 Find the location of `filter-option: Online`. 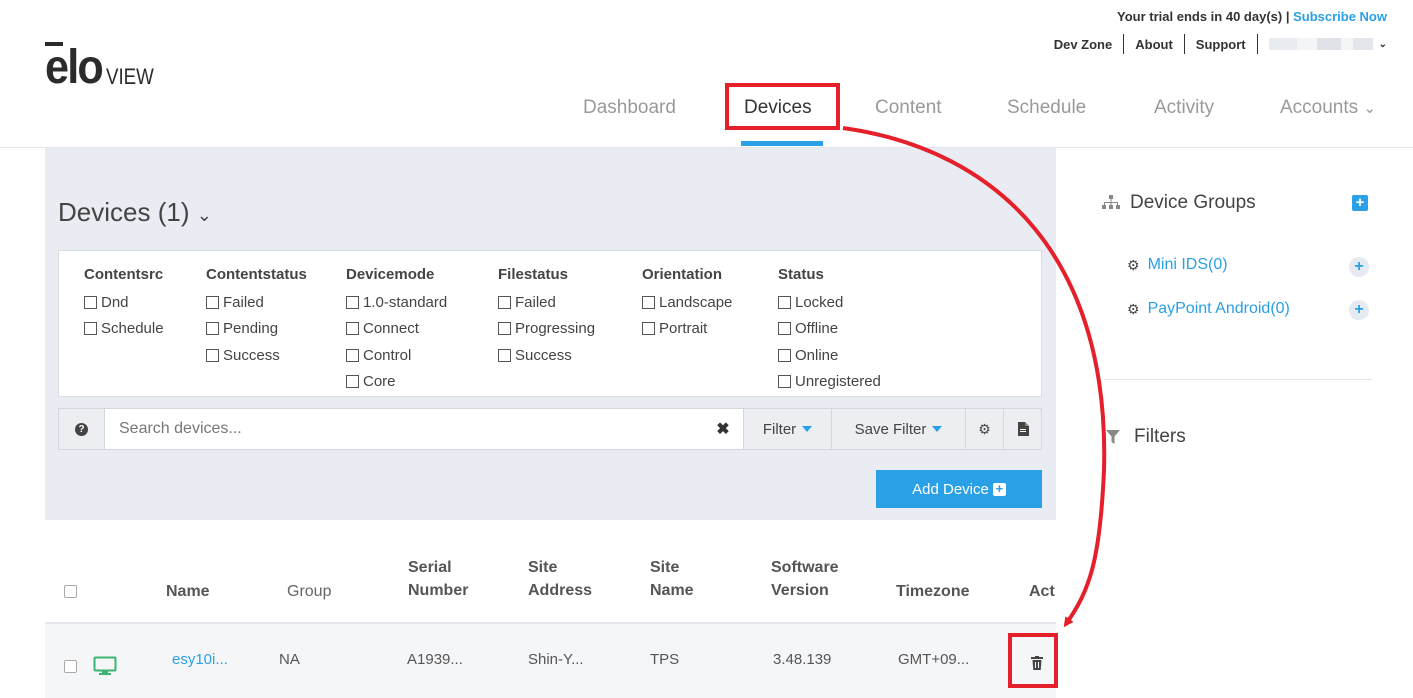

filter-option: Online is located at coordinates (829, 355).